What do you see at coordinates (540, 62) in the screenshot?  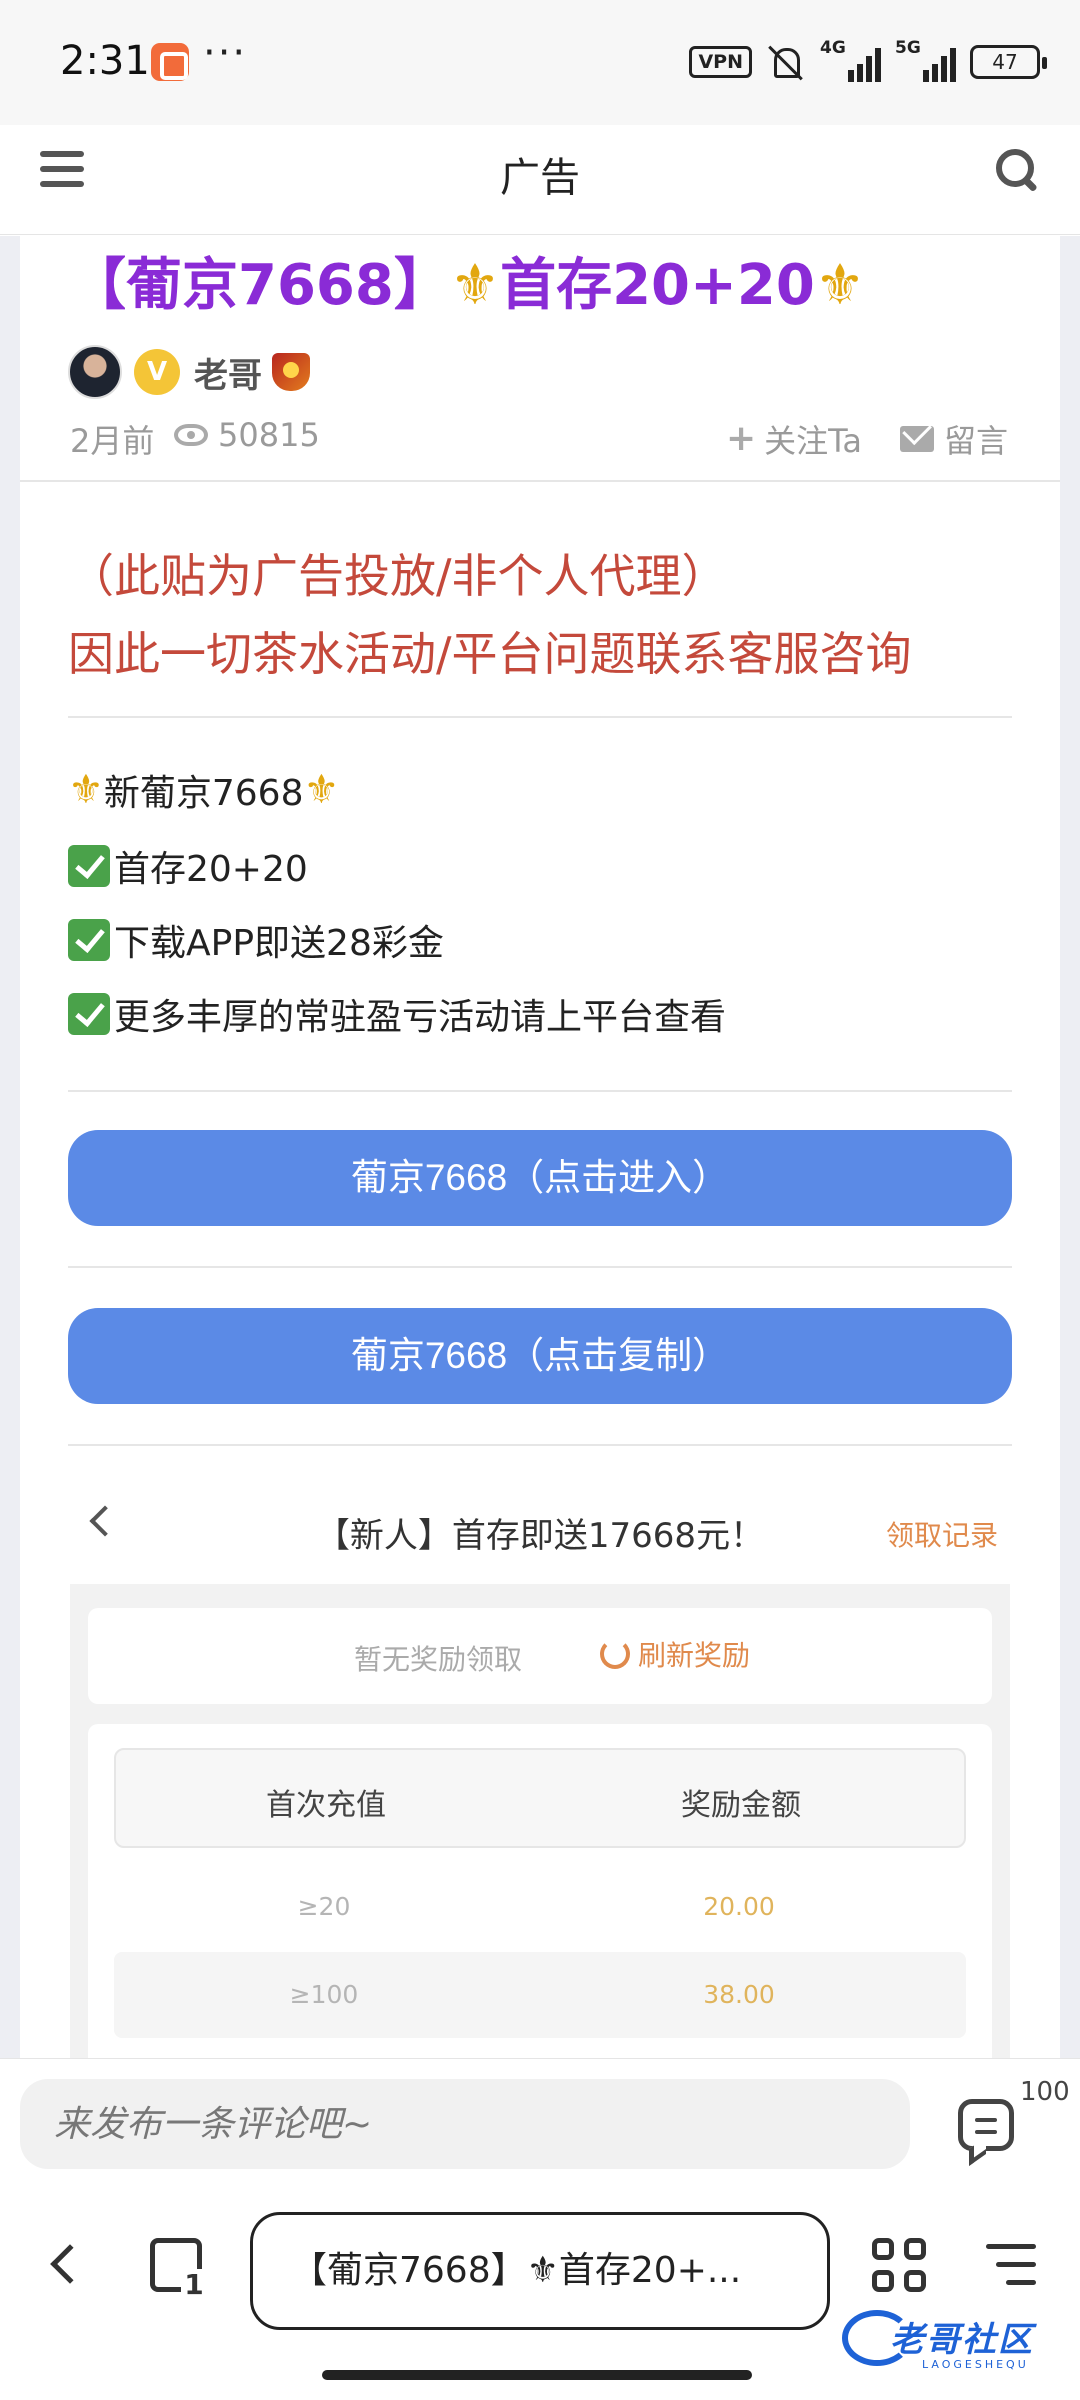 I see `status-bar: 2:31 ··· VPN 4G 5G 47` at bounding box center [540, 62].